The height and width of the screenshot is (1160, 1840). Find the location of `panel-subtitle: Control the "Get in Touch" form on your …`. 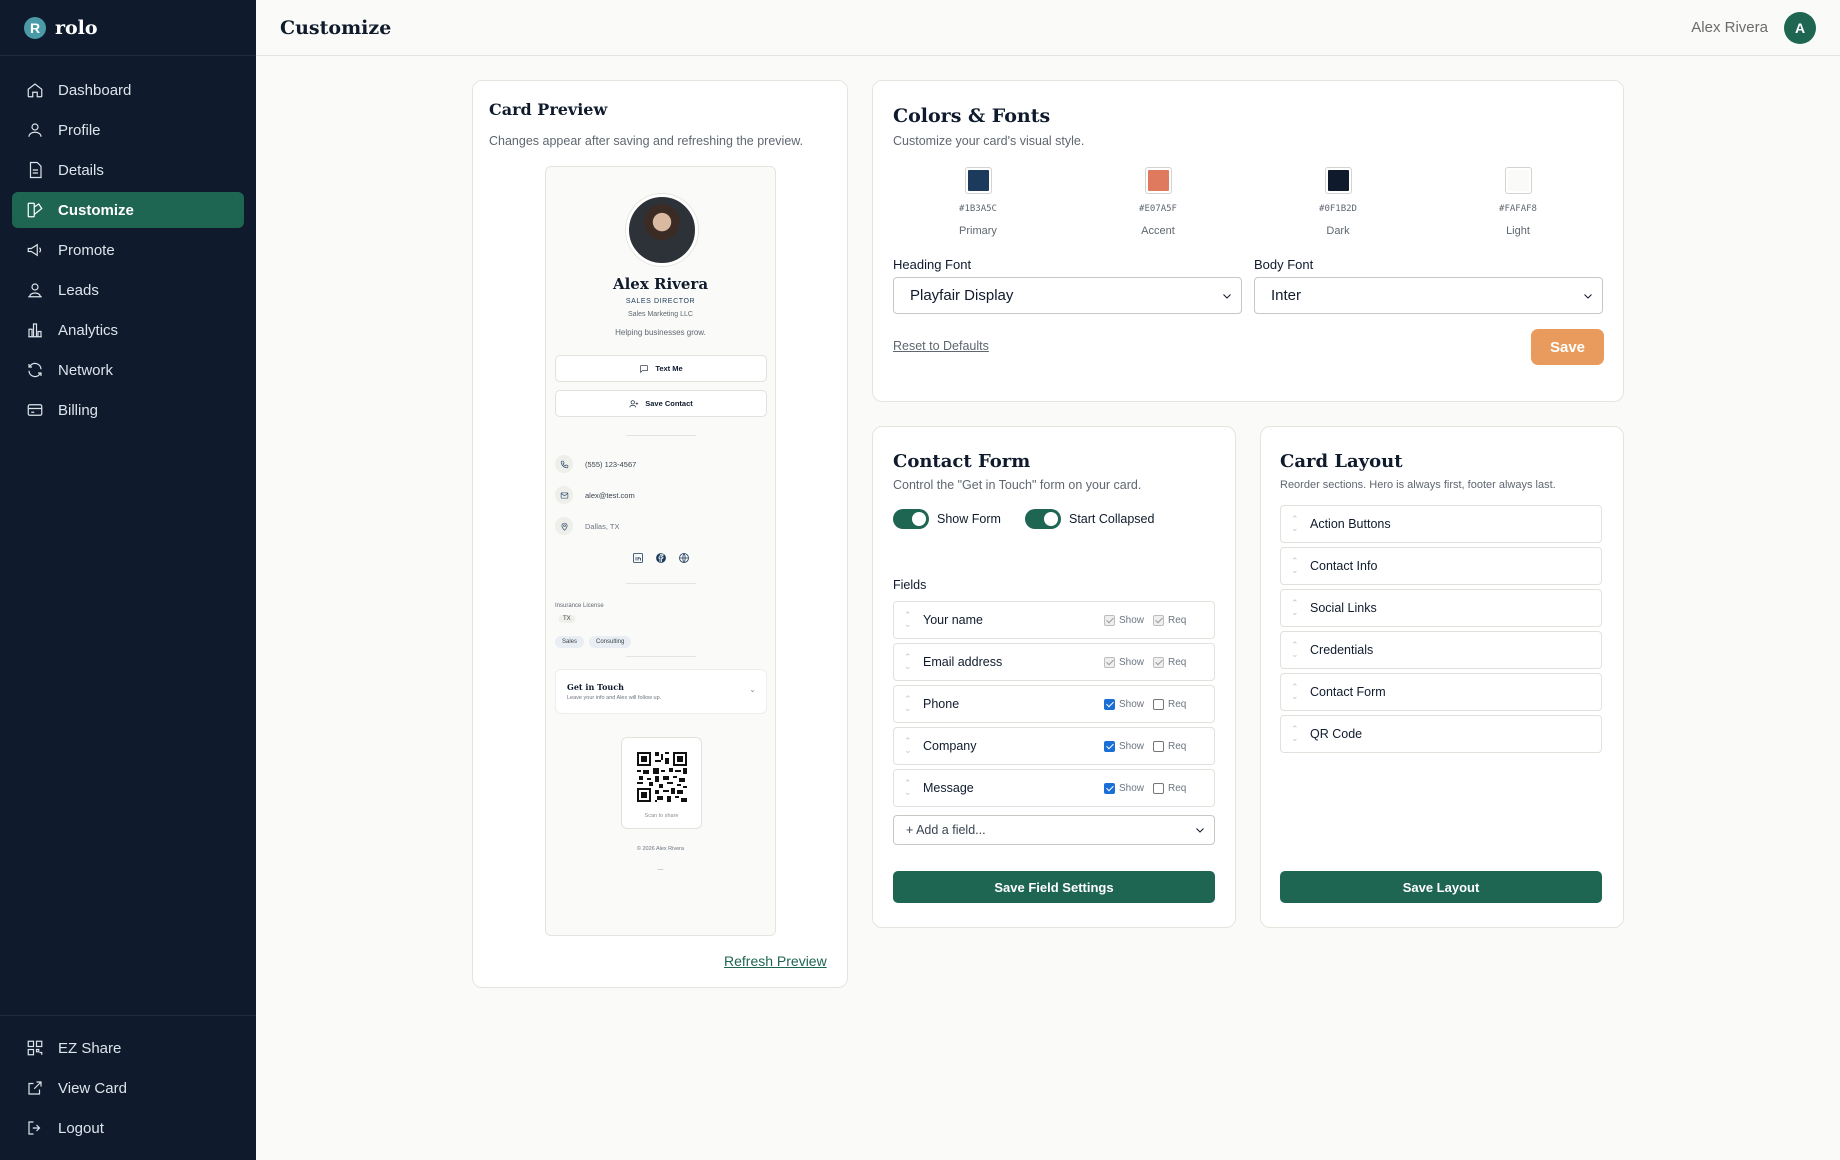

panel-subtitle: Control the "Get in Touch" form on your … is located at coordinates (1017, 485).